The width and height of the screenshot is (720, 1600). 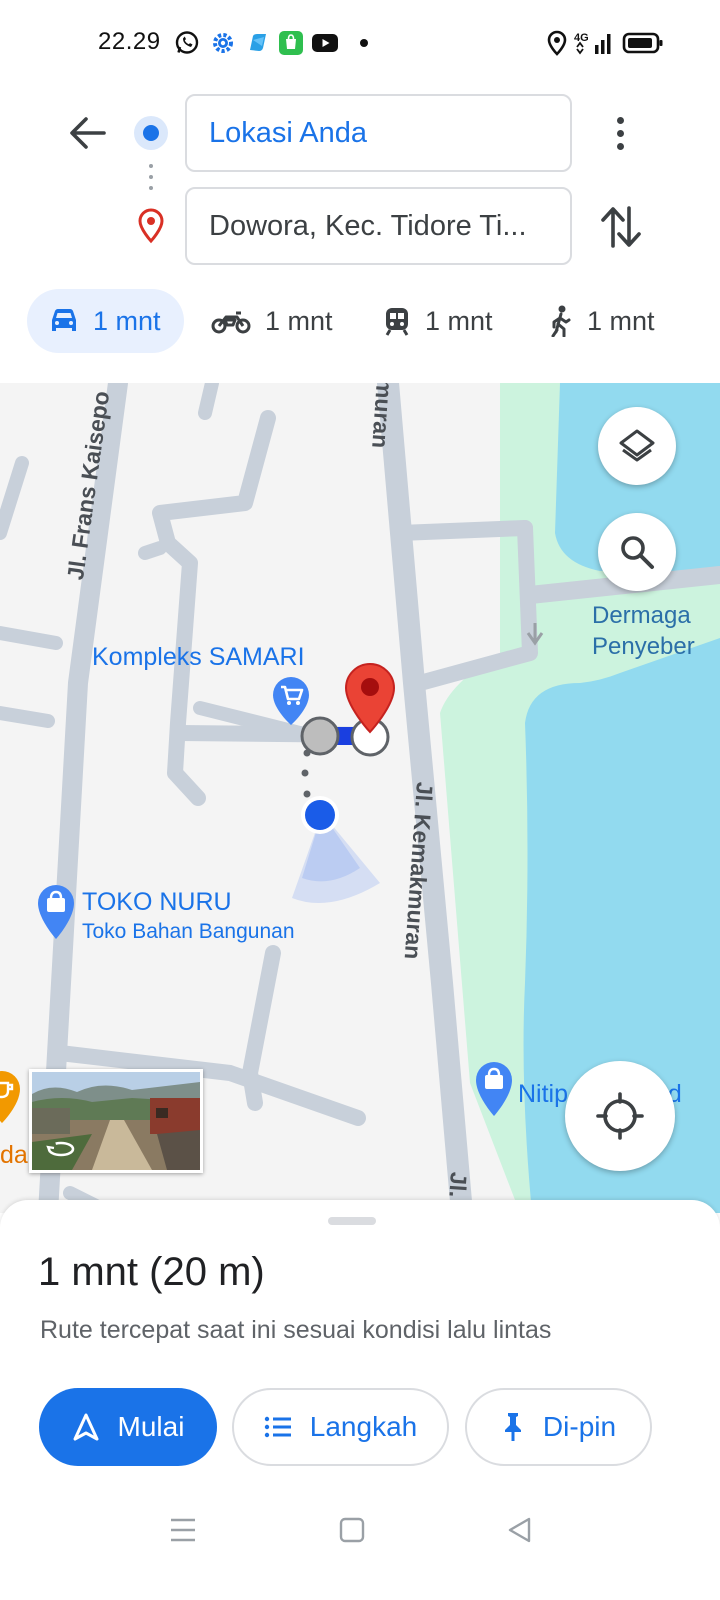 I want to click on steps-button: Langkah, so click(x=340, y=1427).